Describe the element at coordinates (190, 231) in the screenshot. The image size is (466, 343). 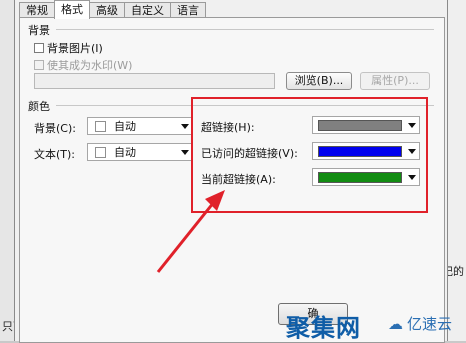
I see `annotation-arrow-icon` at that location.